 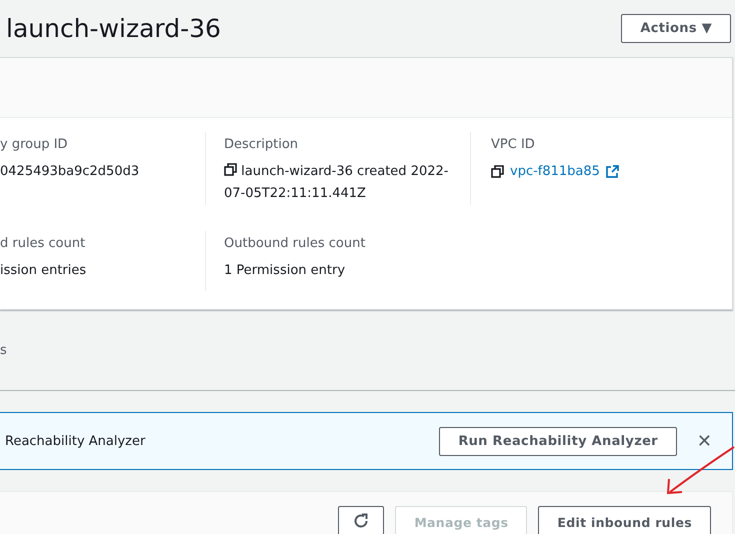 What do you see at coordinates (676, 28) in the screenshot?
I see `actions-button: Actions ▼` at bounding box center [676, 28].